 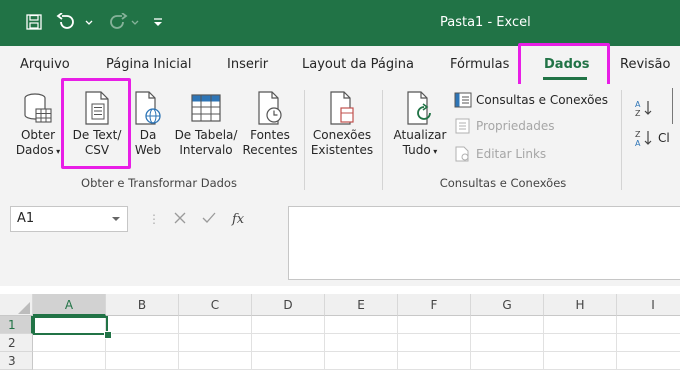 I want to click on edit-links-icon, so click(x=462, y=154).